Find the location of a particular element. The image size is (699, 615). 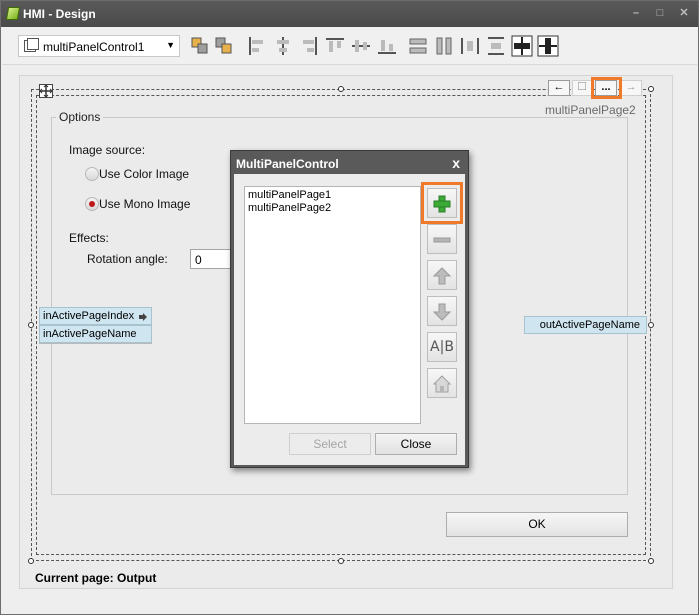

move-down-button is located at coordinates (442, 311).